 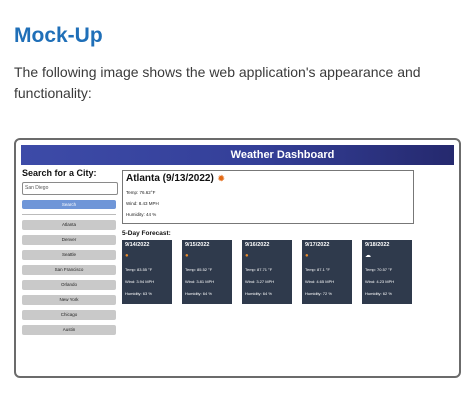 I want to click on forecast-humidity: Humidity: 63 %, so click(x=138, y=293).